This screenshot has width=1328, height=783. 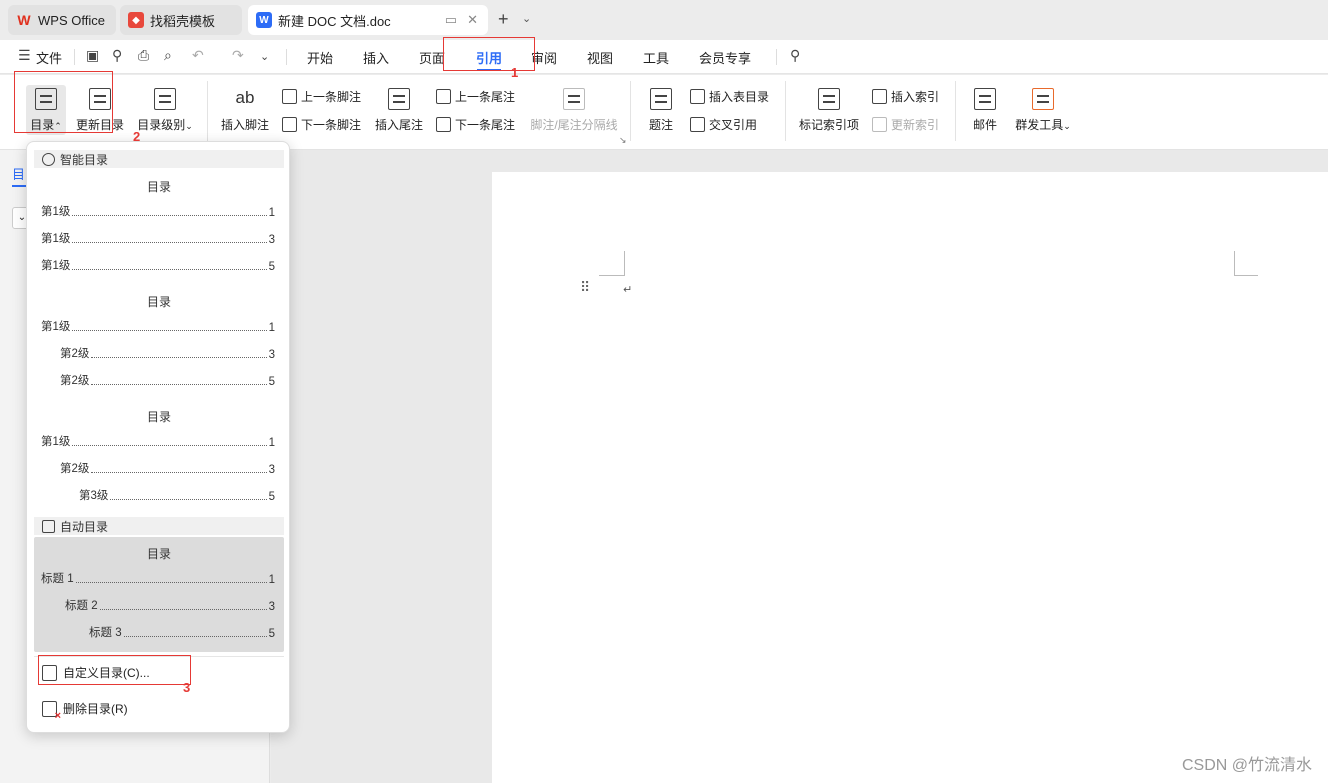 I want to click on tab-label: 找稻壳模板, so click(x=183, y=21).